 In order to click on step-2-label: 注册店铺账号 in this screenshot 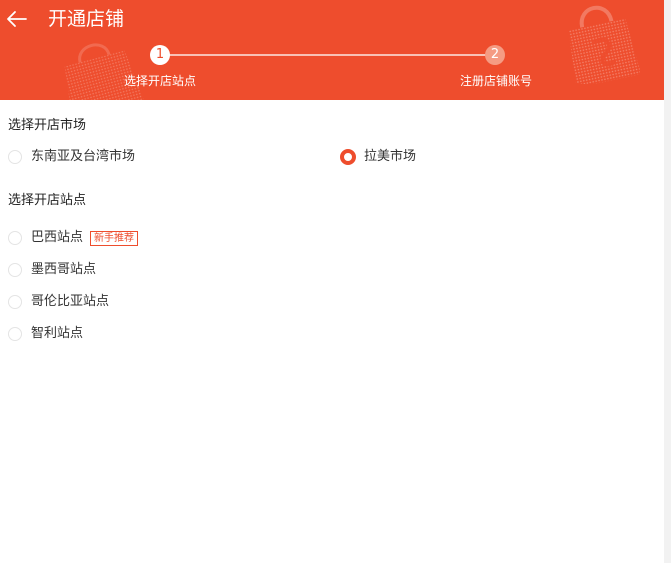, I will do `click(496, 81)`.